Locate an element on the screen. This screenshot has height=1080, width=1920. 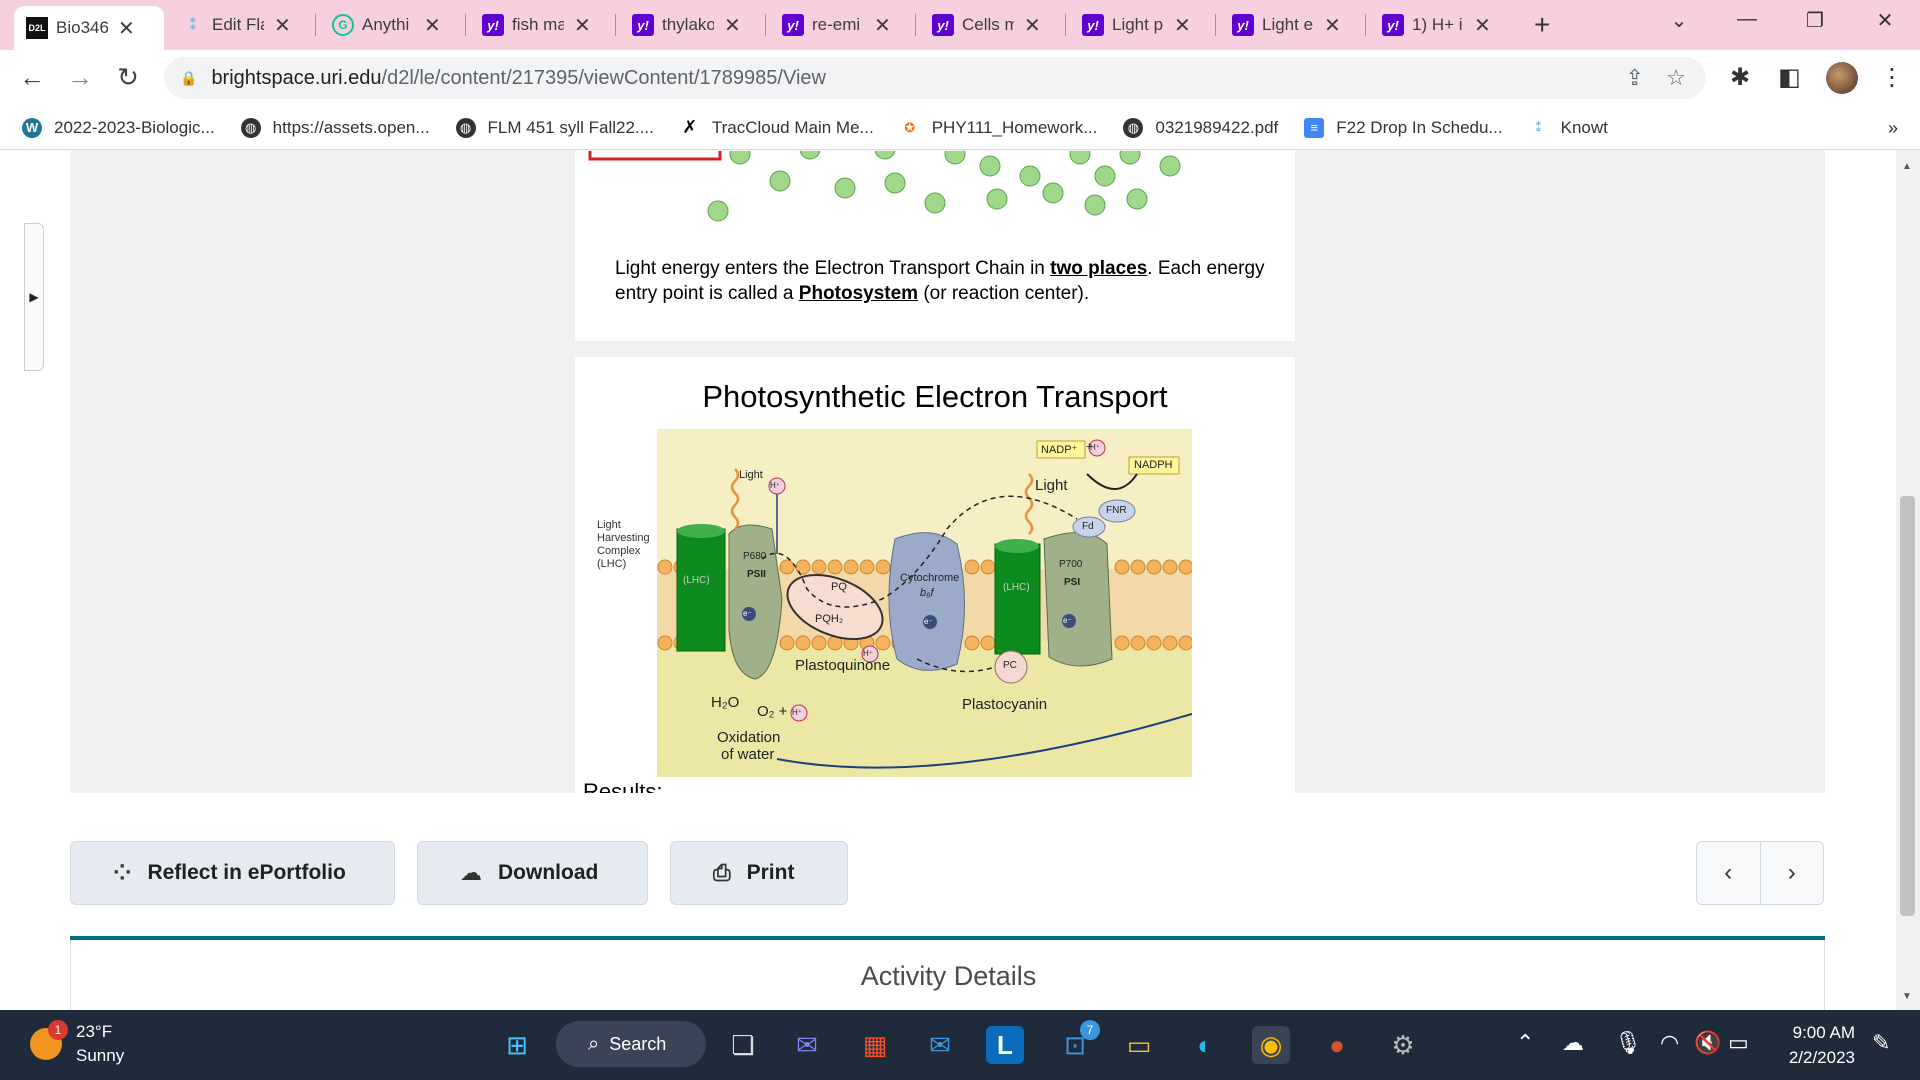
tab-bio346: D2L Bio346 ✕ is located at coordinates (89, 28).